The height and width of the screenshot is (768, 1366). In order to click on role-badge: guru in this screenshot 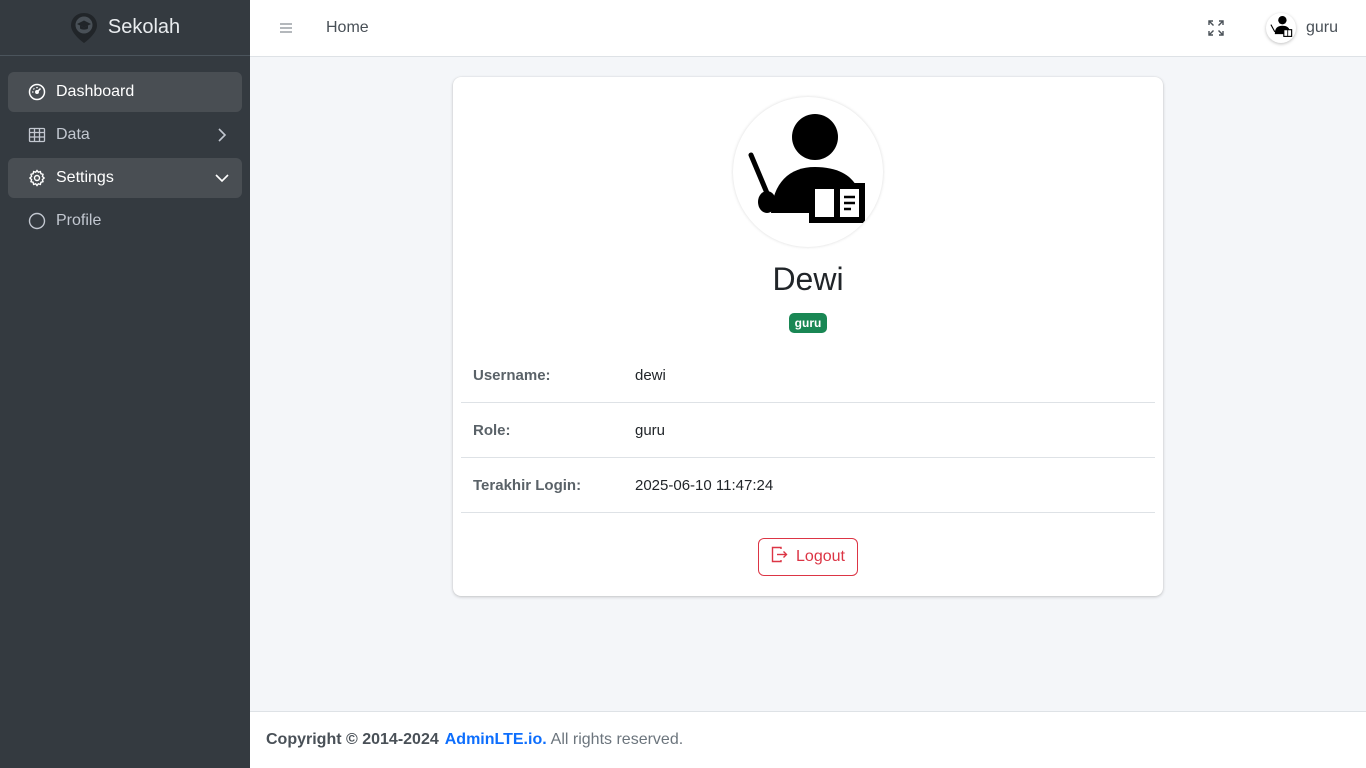, I will do `click(808, 323)`.